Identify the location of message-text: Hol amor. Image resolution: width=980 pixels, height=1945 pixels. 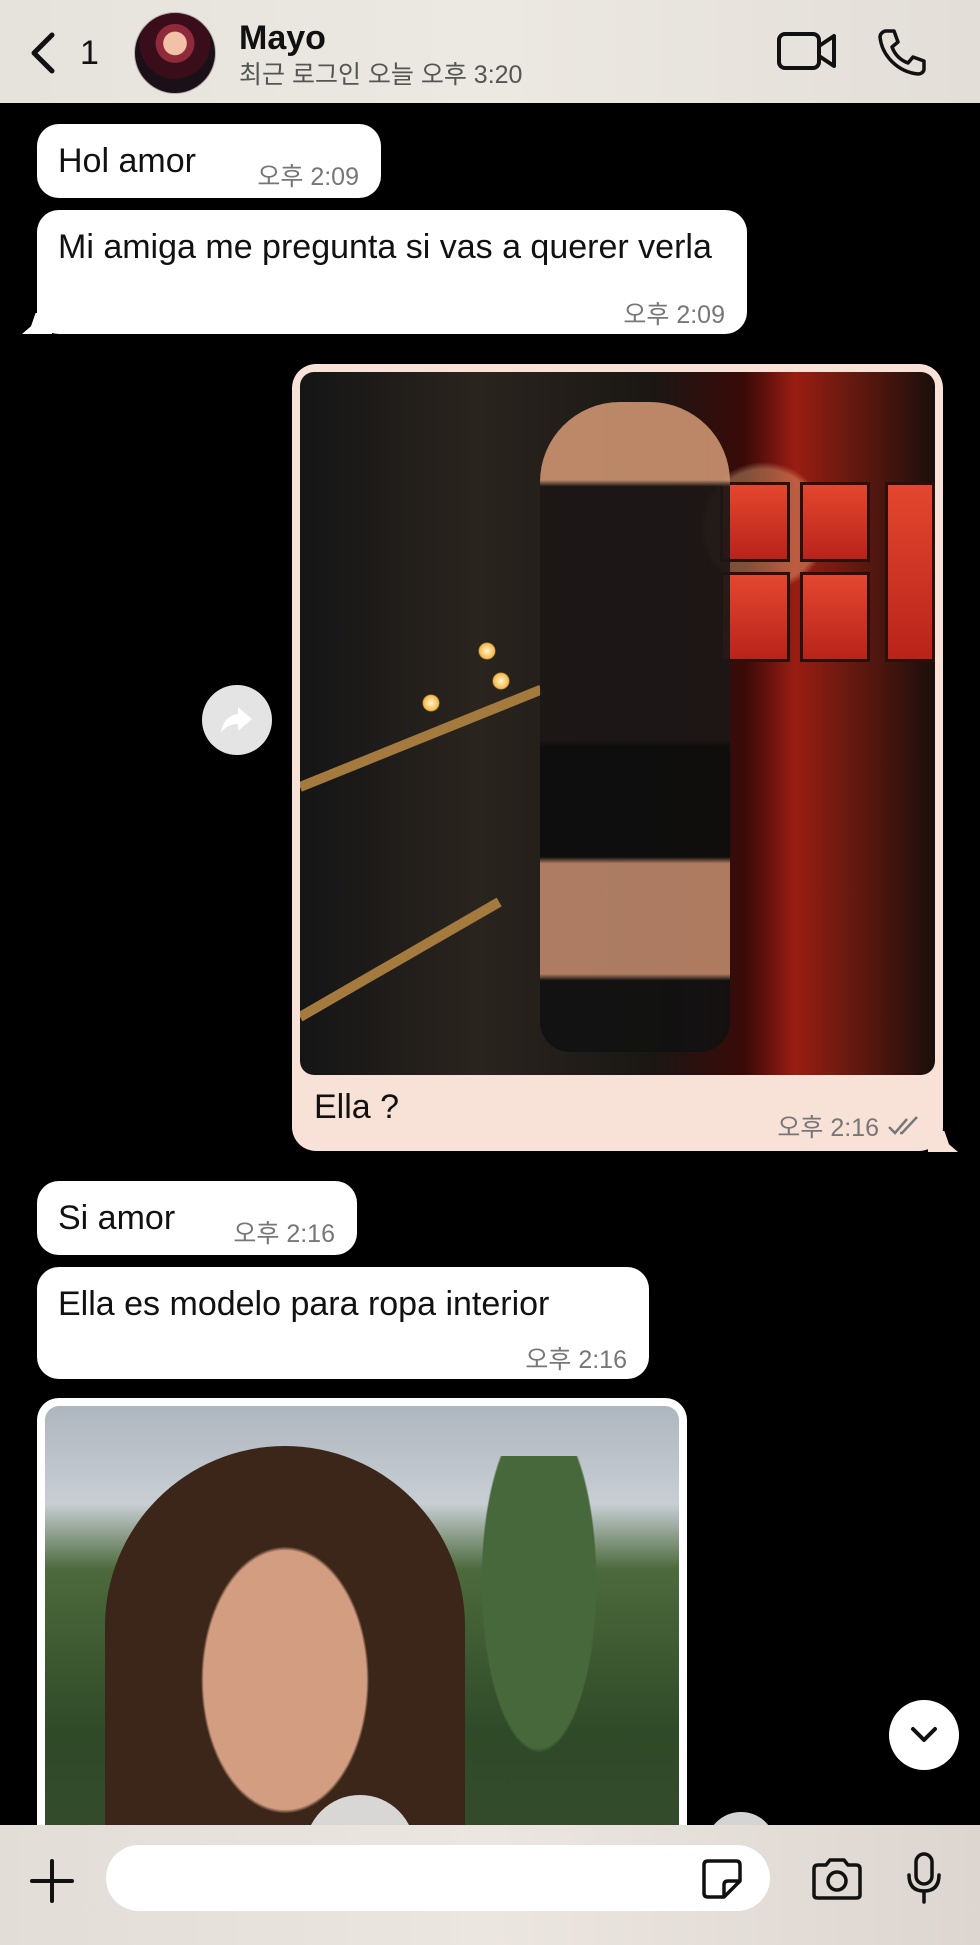
(127, 161).